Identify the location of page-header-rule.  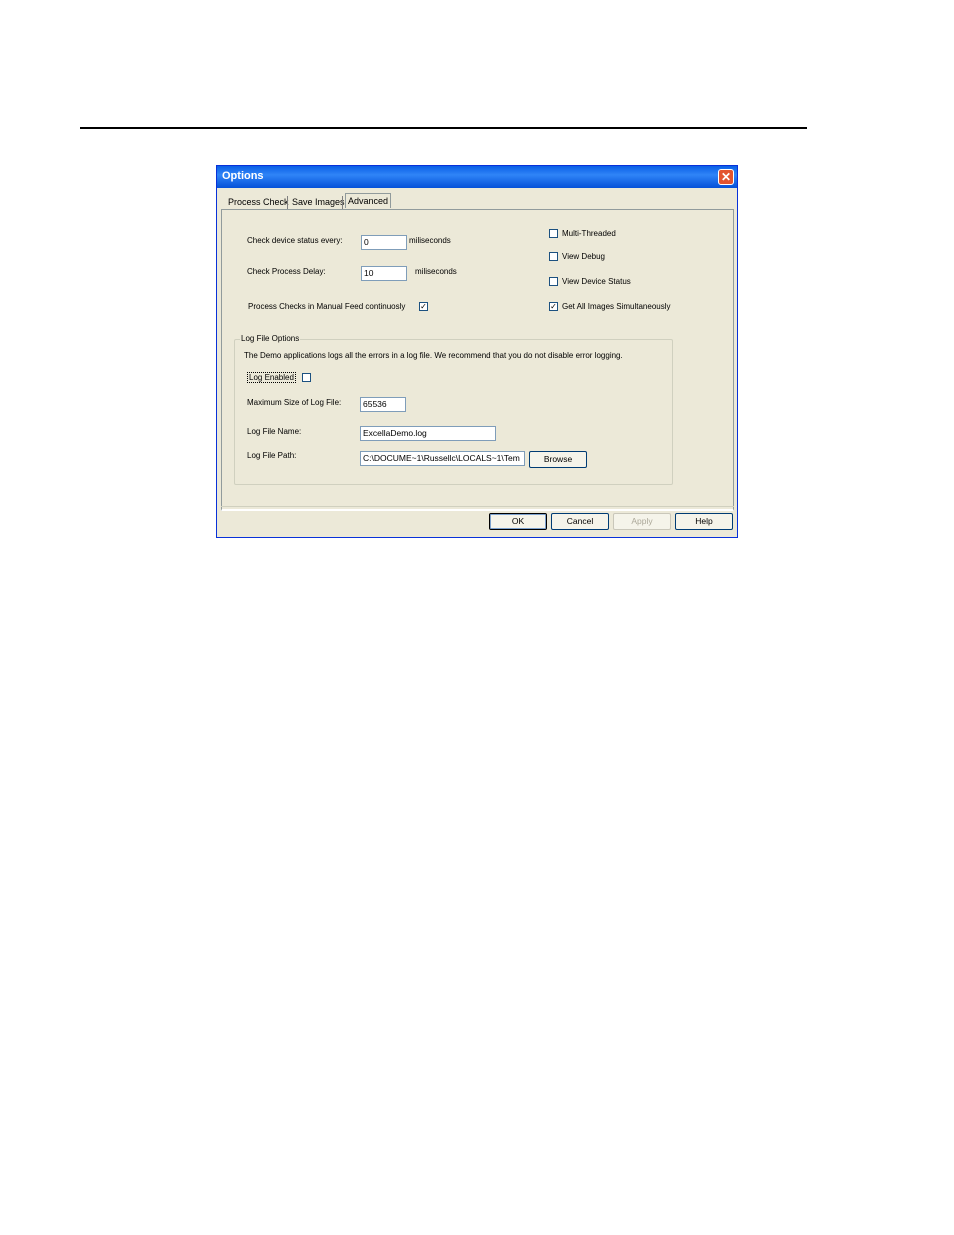
(443, 128).